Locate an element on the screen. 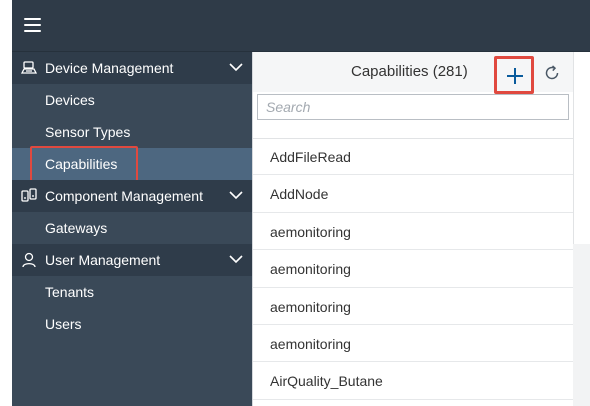 The image size is (590, 406). nav-group-component-management: Component Management is located at coordinates (132, 196).